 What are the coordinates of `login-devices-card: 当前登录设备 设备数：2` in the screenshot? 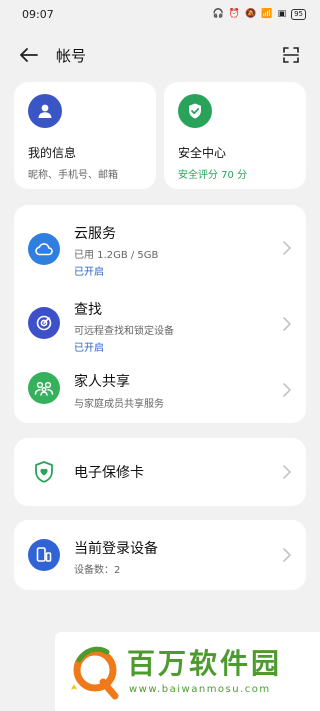 It's located at (160, 555).